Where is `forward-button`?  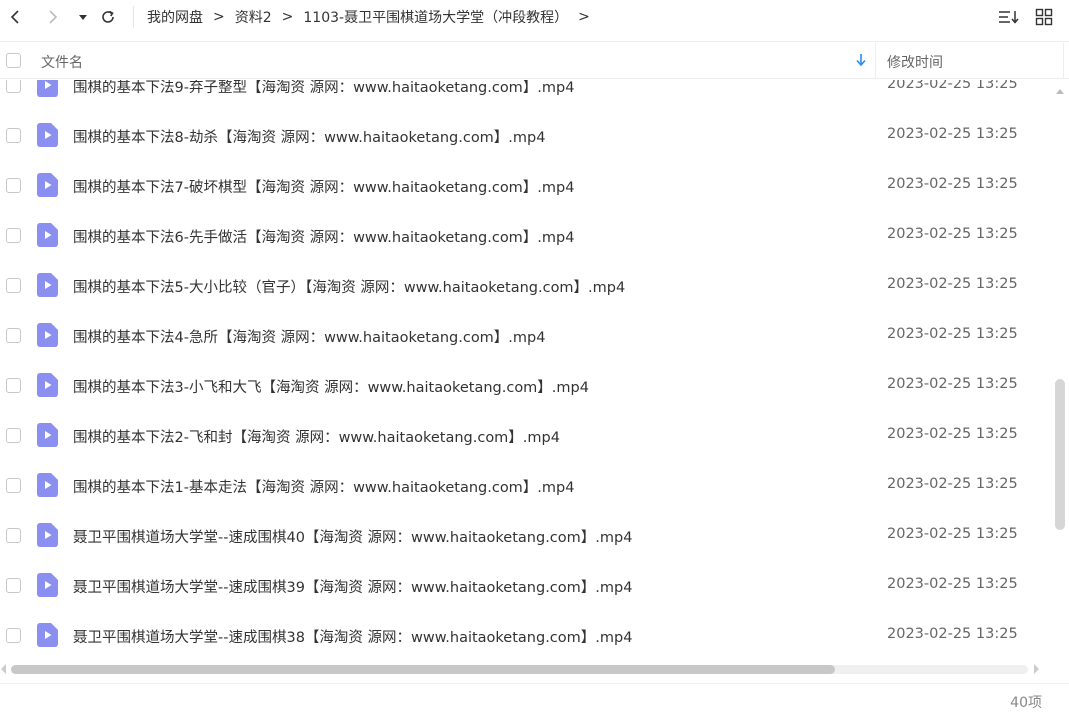
forward-button is located at coordinates (53, 17).